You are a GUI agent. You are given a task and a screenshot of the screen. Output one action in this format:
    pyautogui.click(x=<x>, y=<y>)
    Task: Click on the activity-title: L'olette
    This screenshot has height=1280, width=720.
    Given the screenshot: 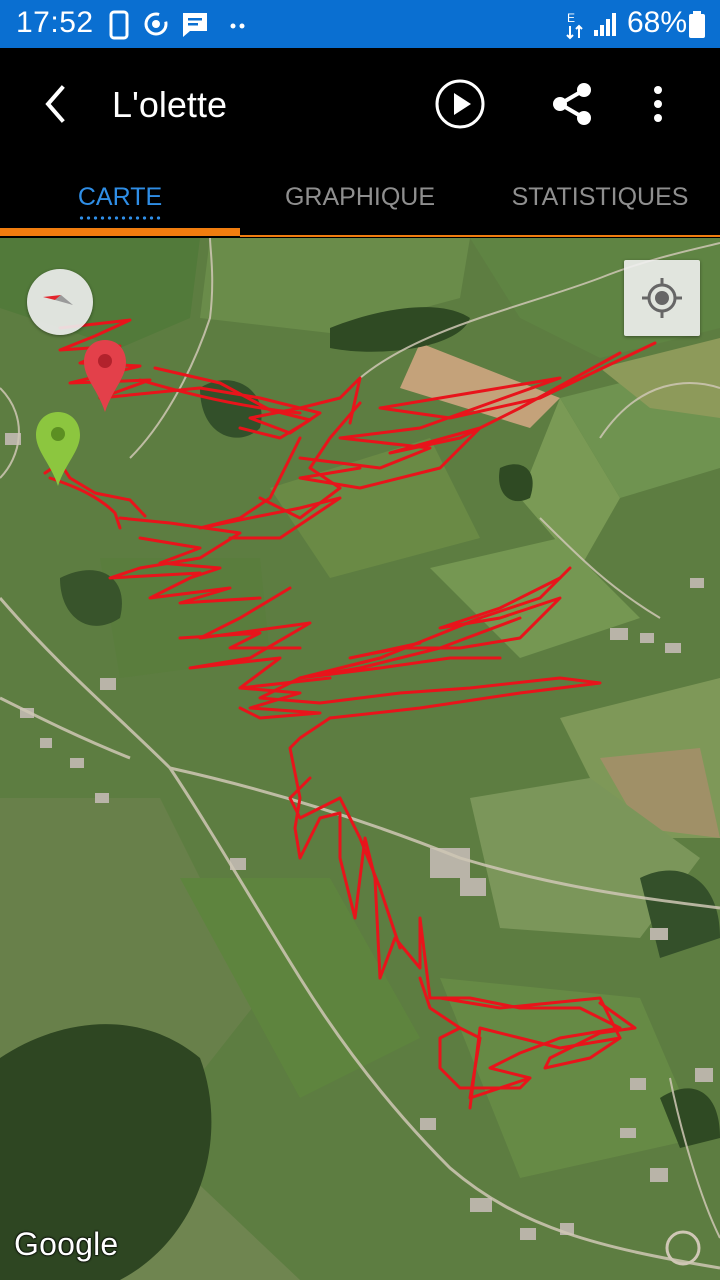 What is the action you would take?
    pyautogui.click(x=169, y=104)
    